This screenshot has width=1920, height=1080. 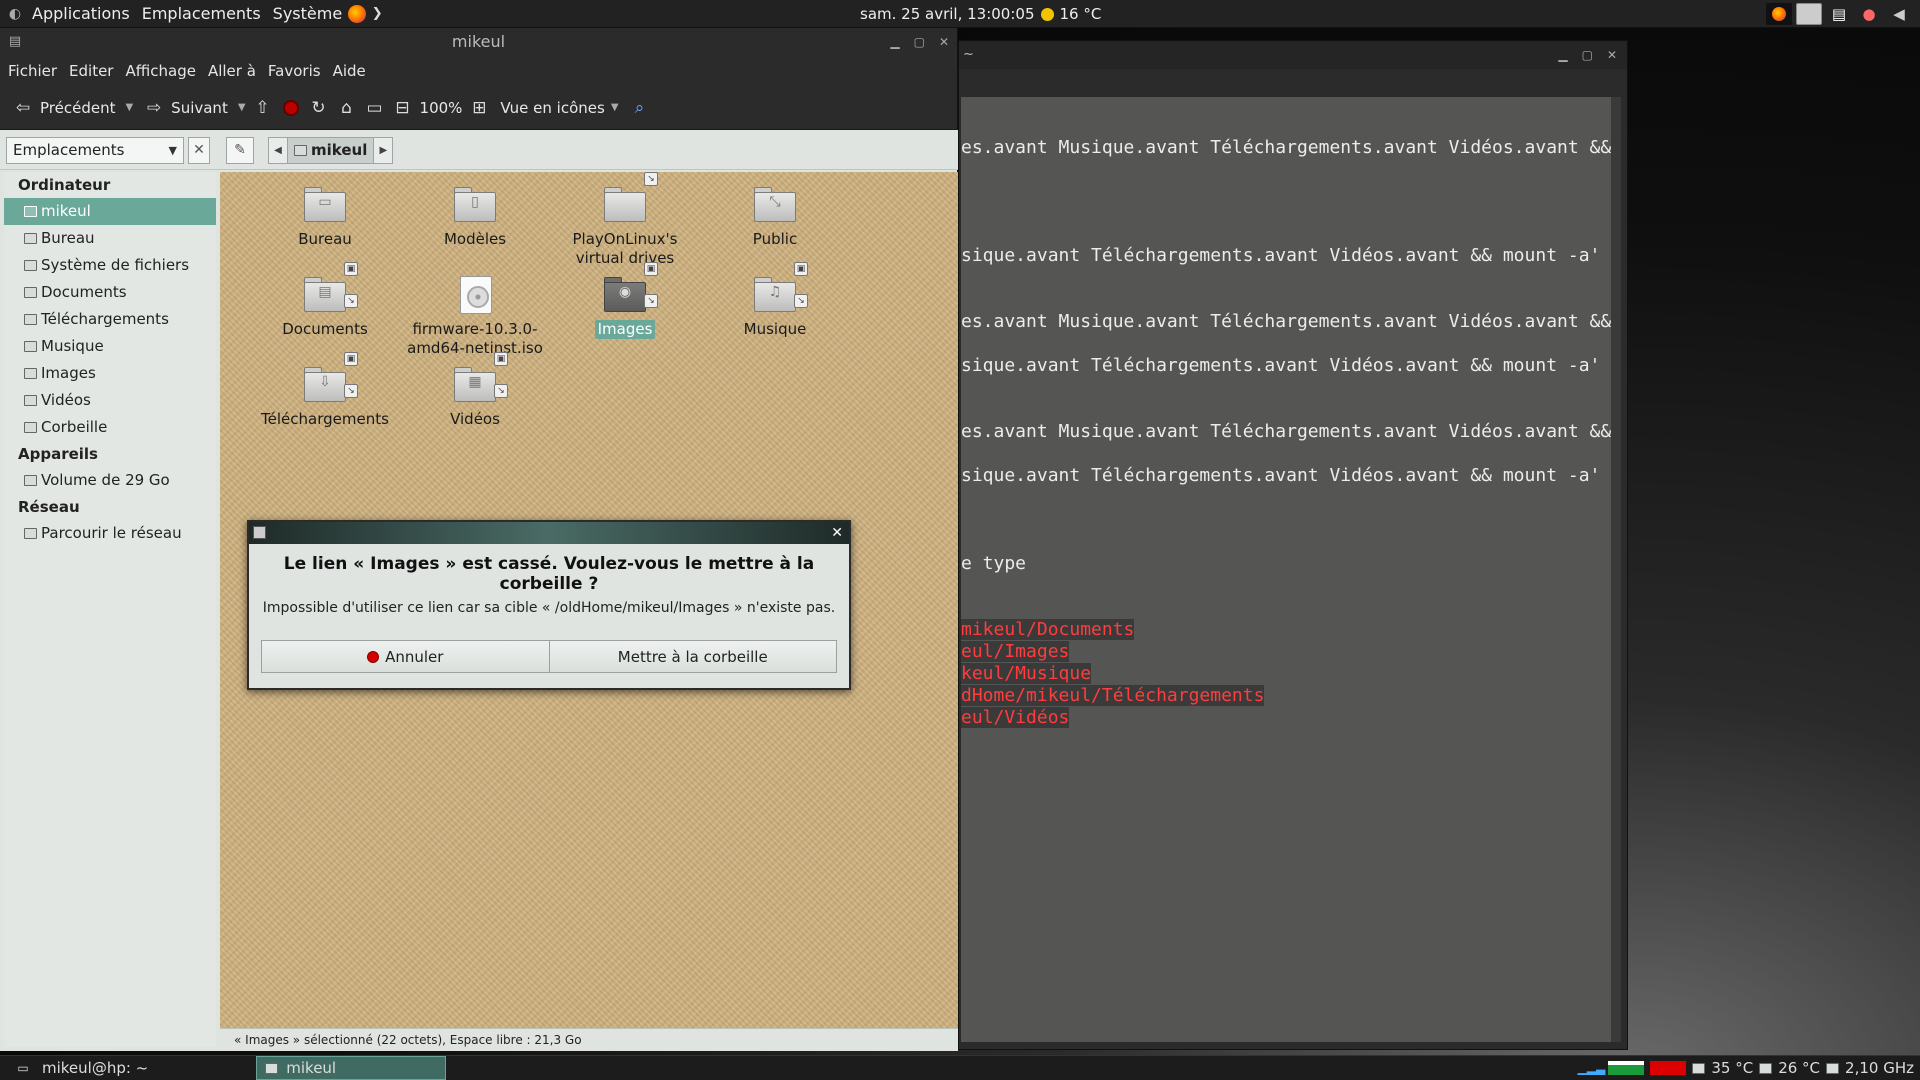 I want to click on menu-file: Fichier, so click(x=32, y=71).